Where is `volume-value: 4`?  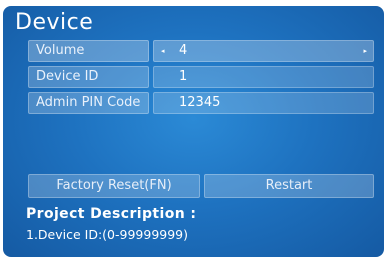 volume-value: 4 is located at coordinates (183, 50).